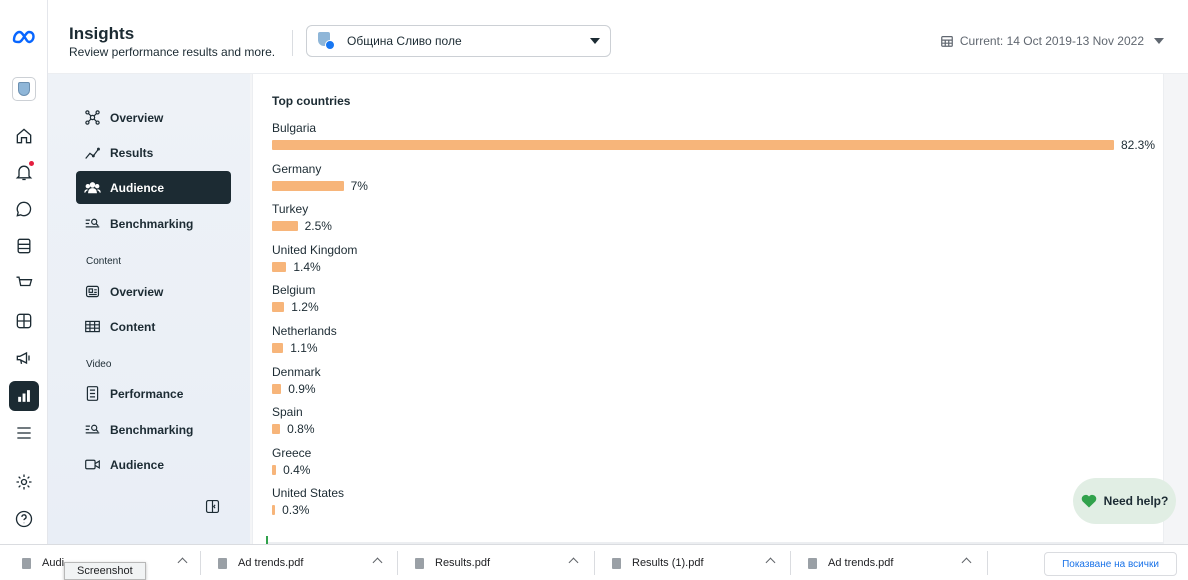  I want to click on nav-item-audience: Audience, so click(153, 187).